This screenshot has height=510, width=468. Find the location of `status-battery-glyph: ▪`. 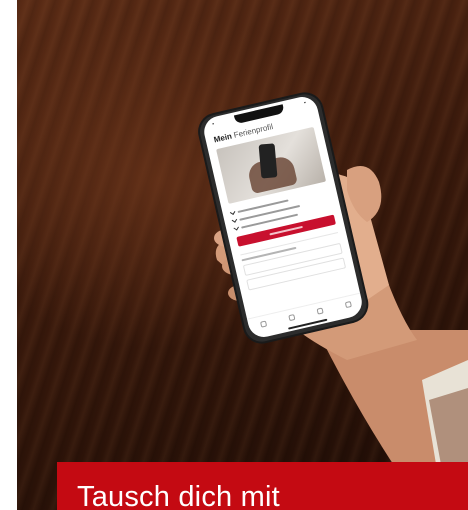

status-battery-glyph: ▪ is located at coordinates (305, 103).